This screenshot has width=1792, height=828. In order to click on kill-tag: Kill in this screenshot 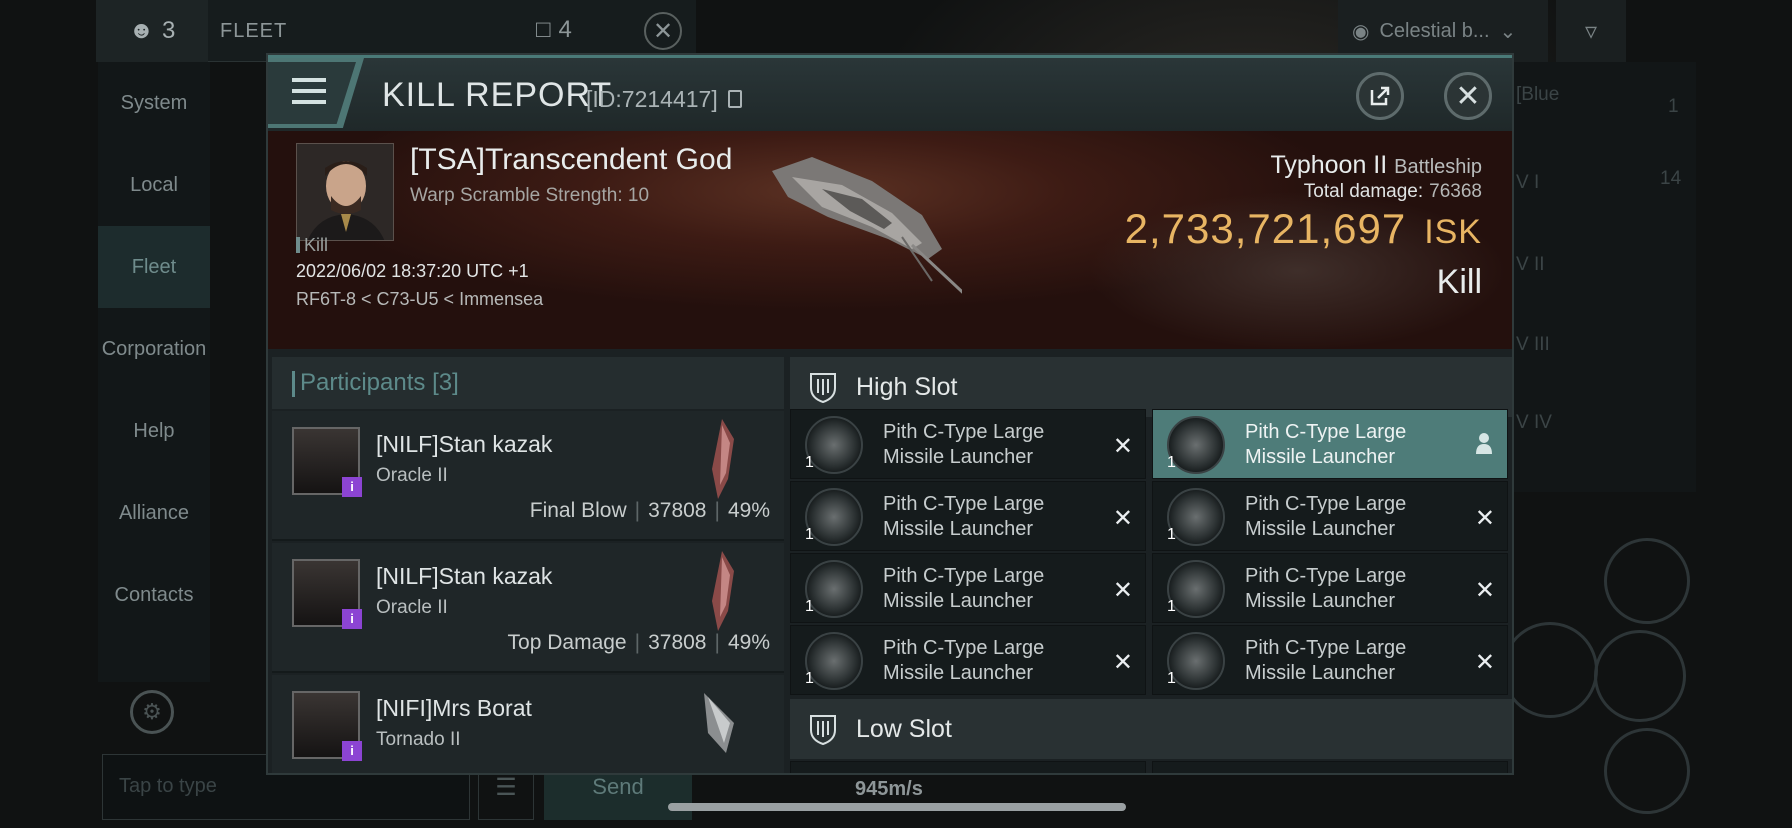, I will do `click(312, 245)`.